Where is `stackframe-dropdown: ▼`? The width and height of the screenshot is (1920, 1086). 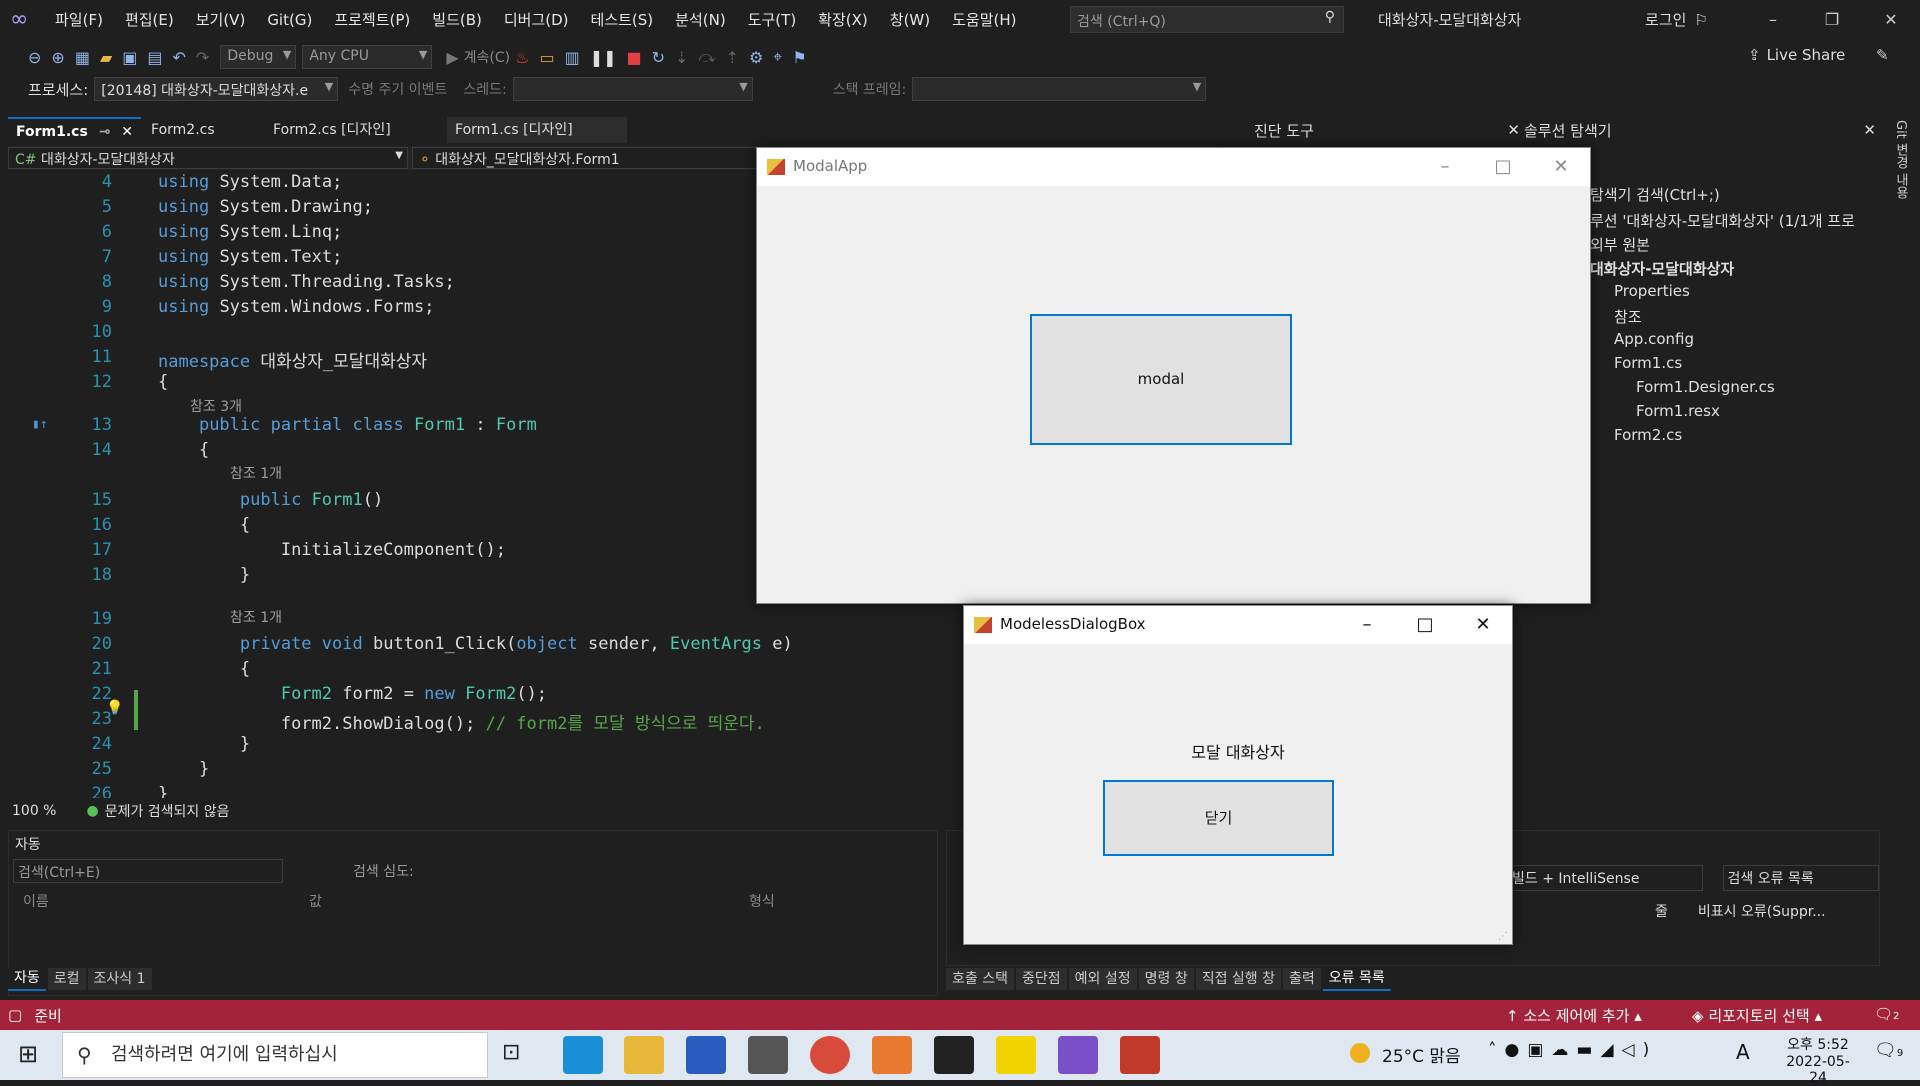
stackframe-dropdown: ▼ is located at coordinates (1059, 89).